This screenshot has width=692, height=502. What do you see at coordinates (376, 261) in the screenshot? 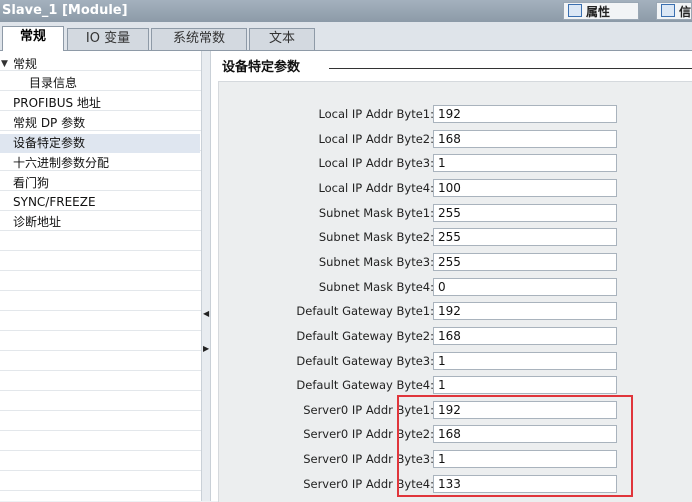
I see `param-label: Subnet Mask Byte3:` at bounding box center [376, 261].